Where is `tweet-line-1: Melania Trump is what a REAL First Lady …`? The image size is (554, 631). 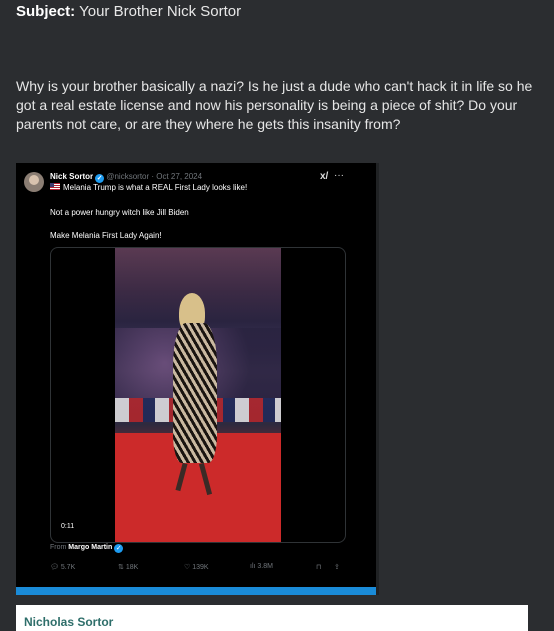
tweet-line-1: Melania Trump is what a REAL First Lady … is located at coordinates (148, 187).